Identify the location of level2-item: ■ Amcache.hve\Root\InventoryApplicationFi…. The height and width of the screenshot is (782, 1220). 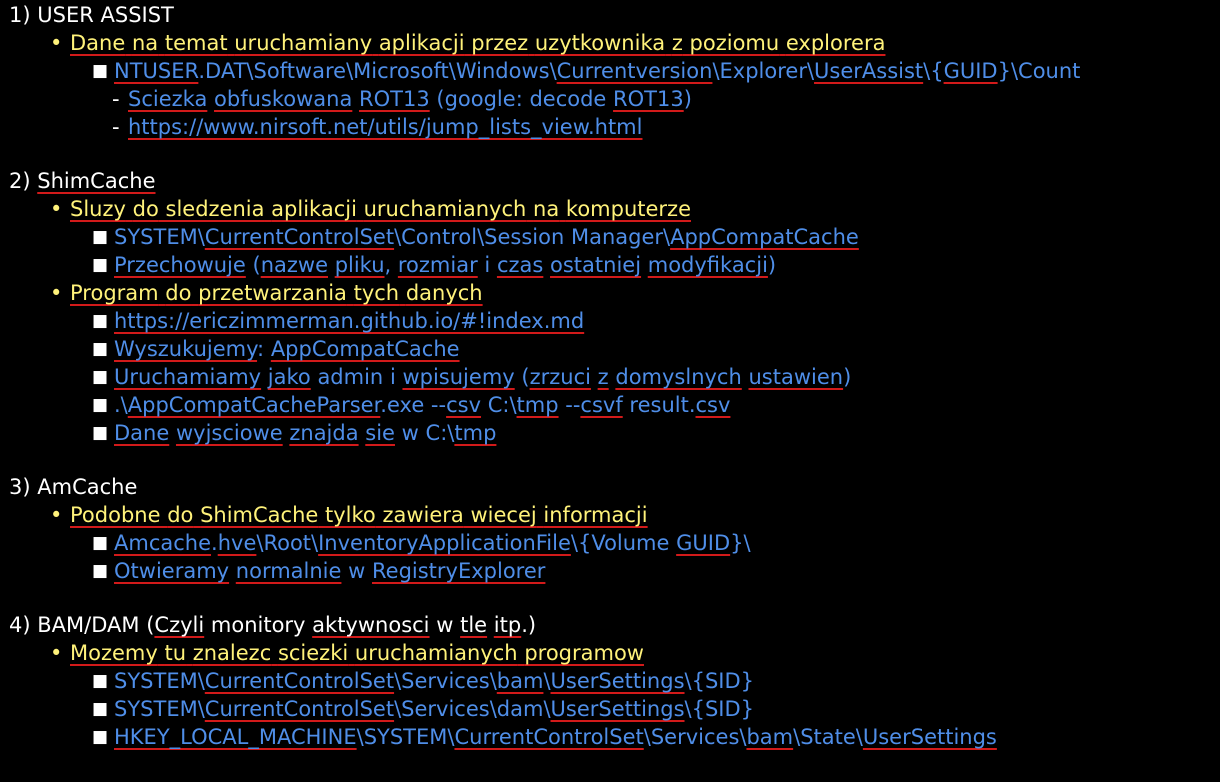
(610, 543).